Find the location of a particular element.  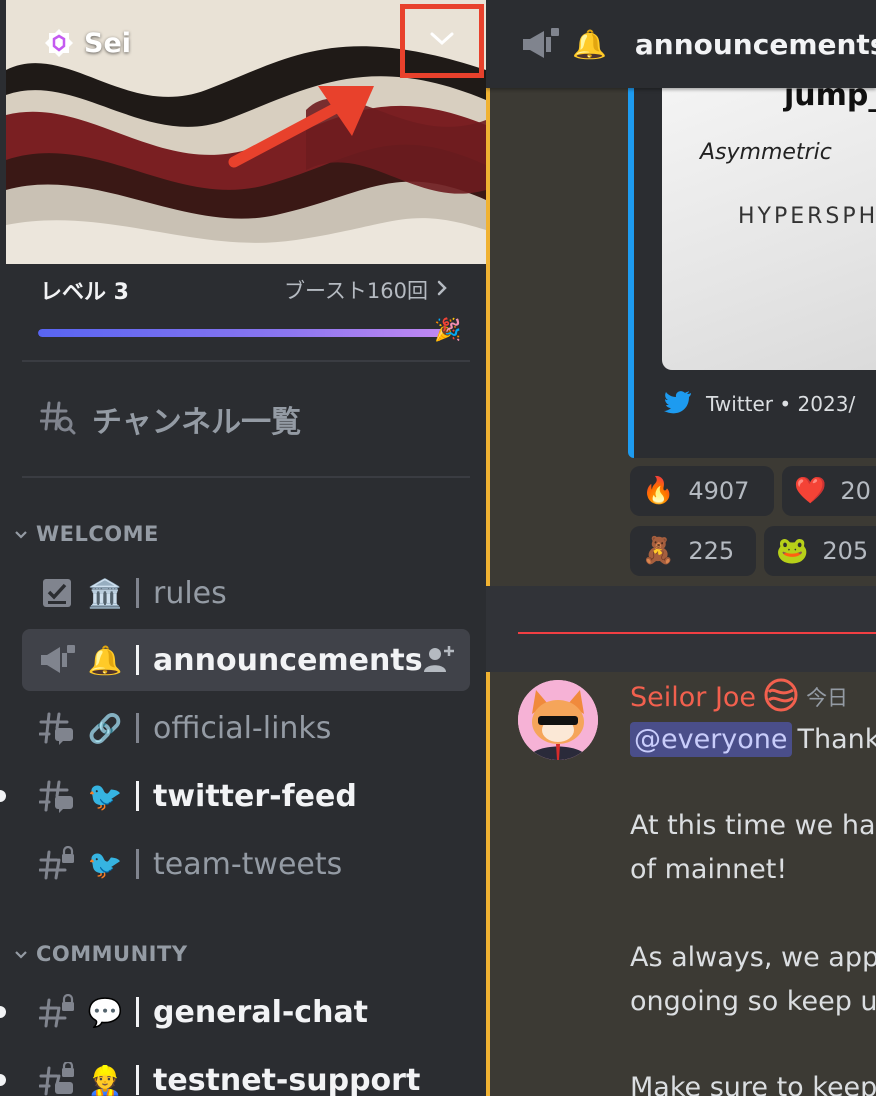

chevron-right-icon is located at coordinates (442, 290).